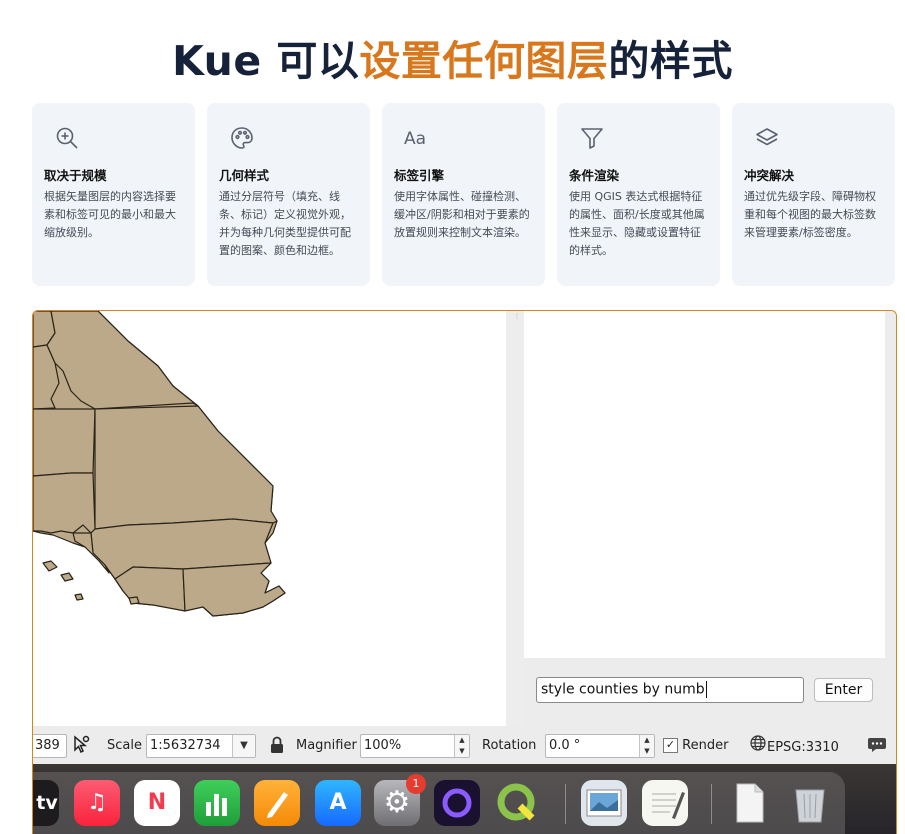 The width and height of the screenshot is (905, 834). What do you see at coordinates (670, 745) in the screenshot?
I see `render-checkbox: ✓` at bounding box center [670, 745].